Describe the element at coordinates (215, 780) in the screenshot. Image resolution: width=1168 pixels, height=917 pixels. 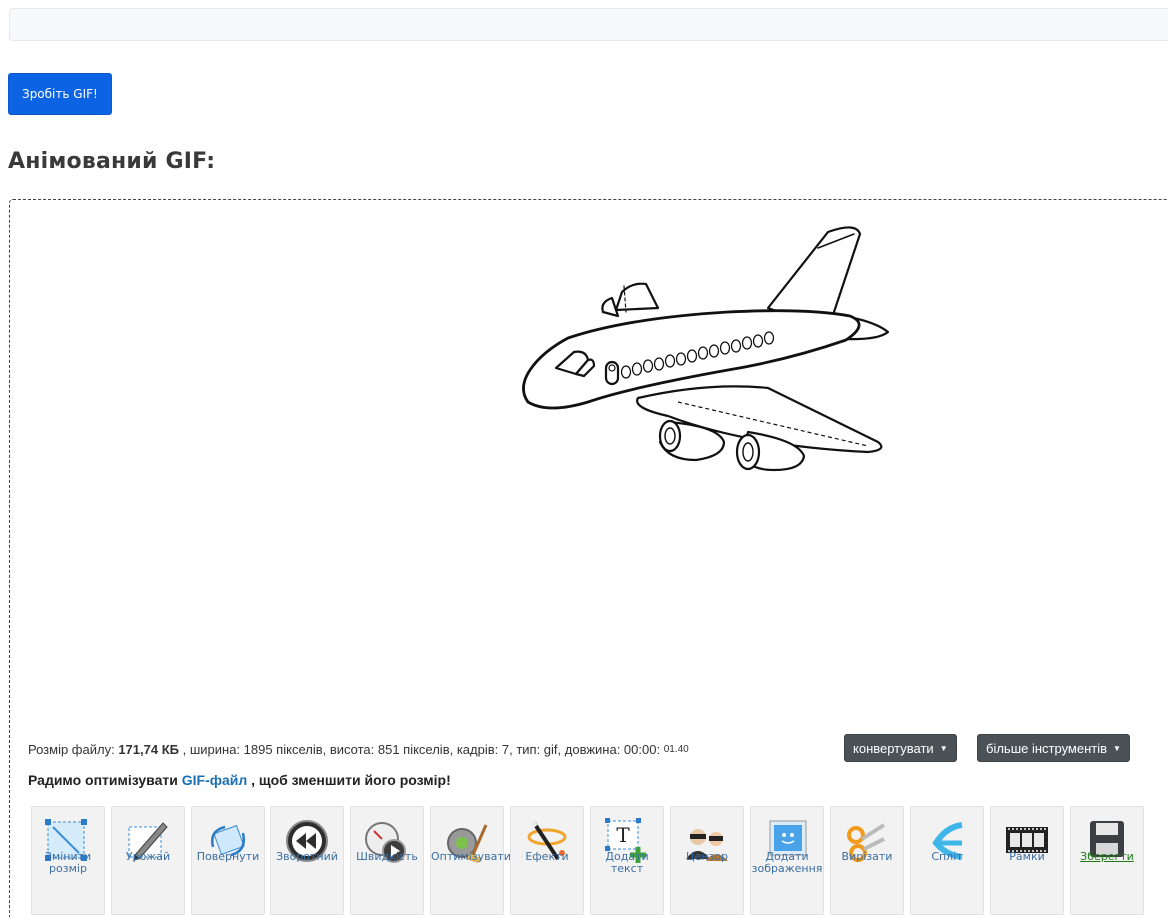
I see `gif-file-link: GIF-файл` at that location.